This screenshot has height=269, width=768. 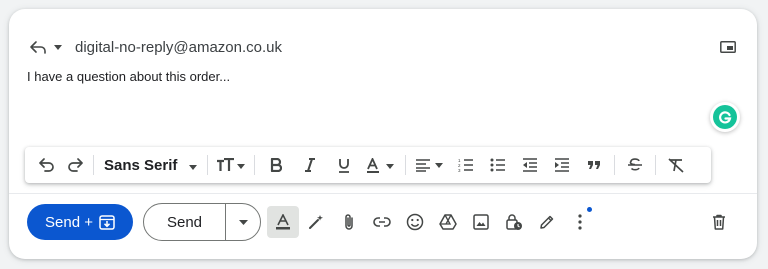 I want to click on send-options-dropdown, so click(x=243, y=222).